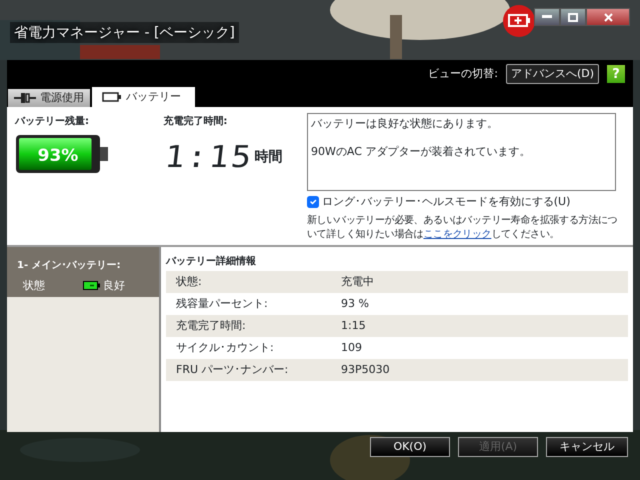 The width and height of the screenshot is (640, 480). I want to click on minimize-button, so click(547, 17).